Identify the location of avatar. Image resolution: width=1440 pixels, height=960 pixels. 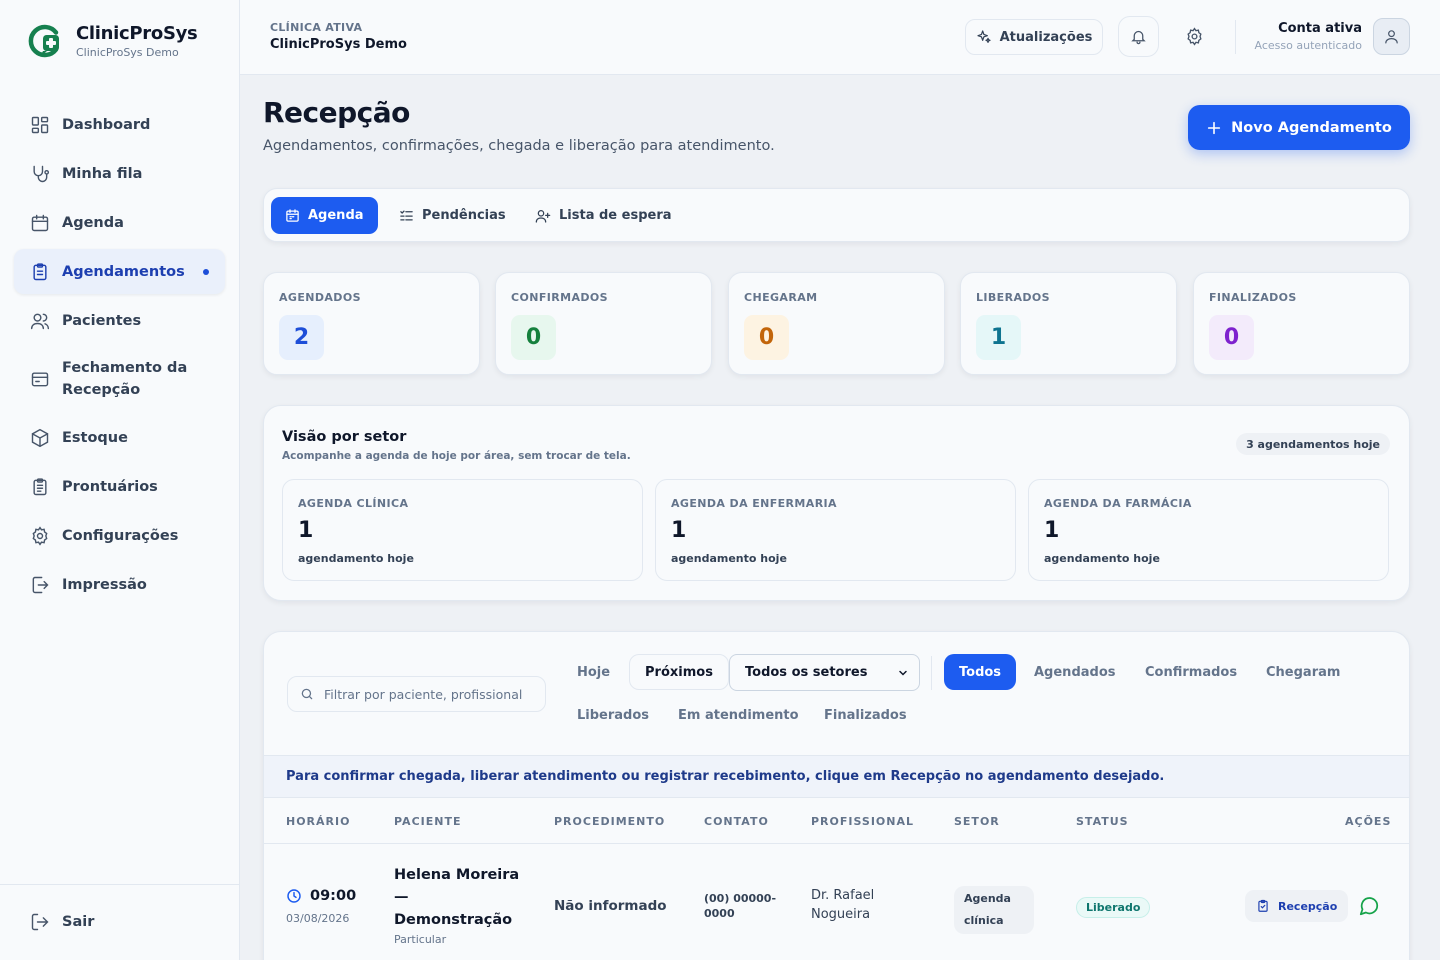
(1391, 36).